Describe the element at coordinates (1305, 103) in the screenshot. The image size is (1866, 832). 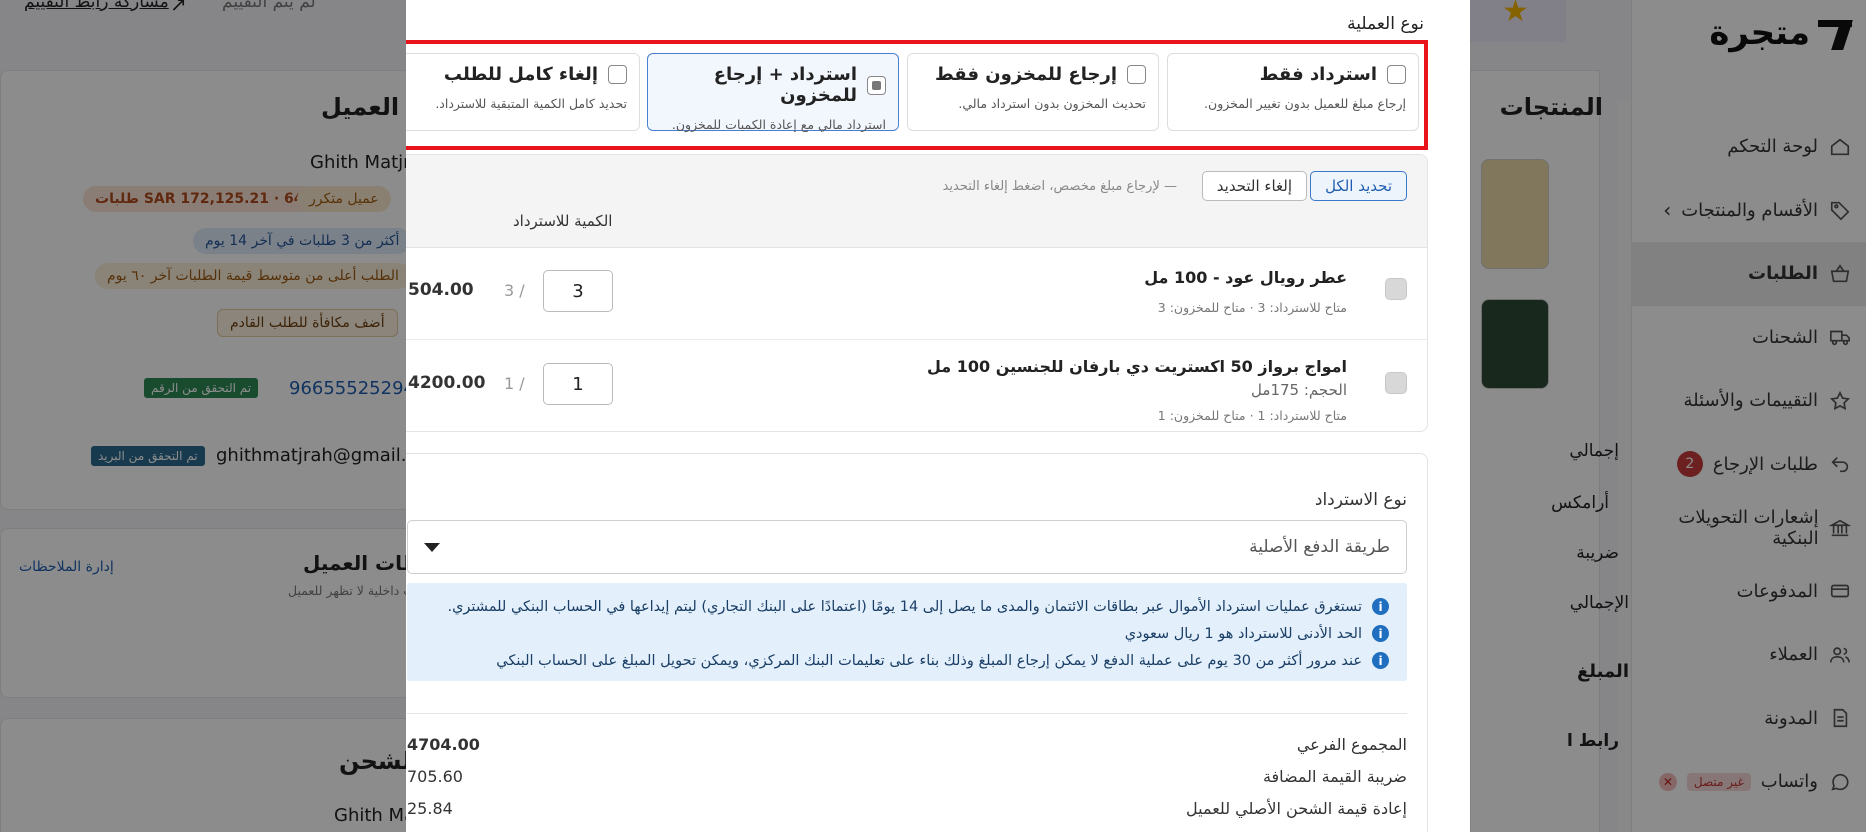
I see `option-description: إرجاع مبلغ للعميل بدون تغيير المخزون.` at that location.